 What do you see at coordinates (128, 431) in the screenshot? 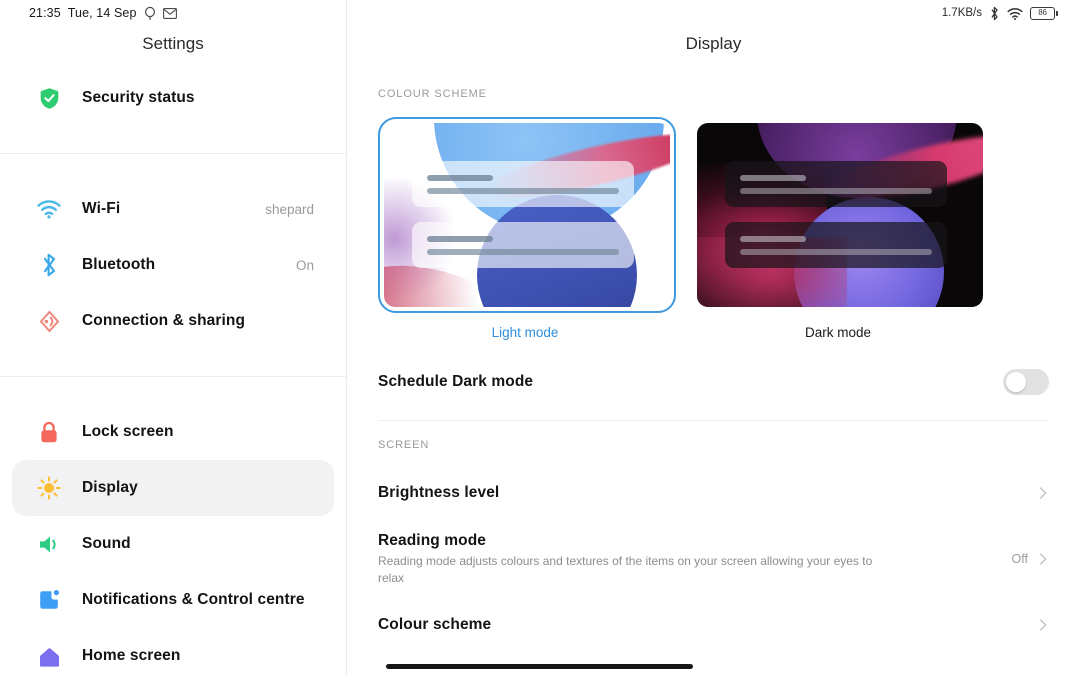
I see `sidebar-item-label: Lock screen` at bounding box center [128, 431].